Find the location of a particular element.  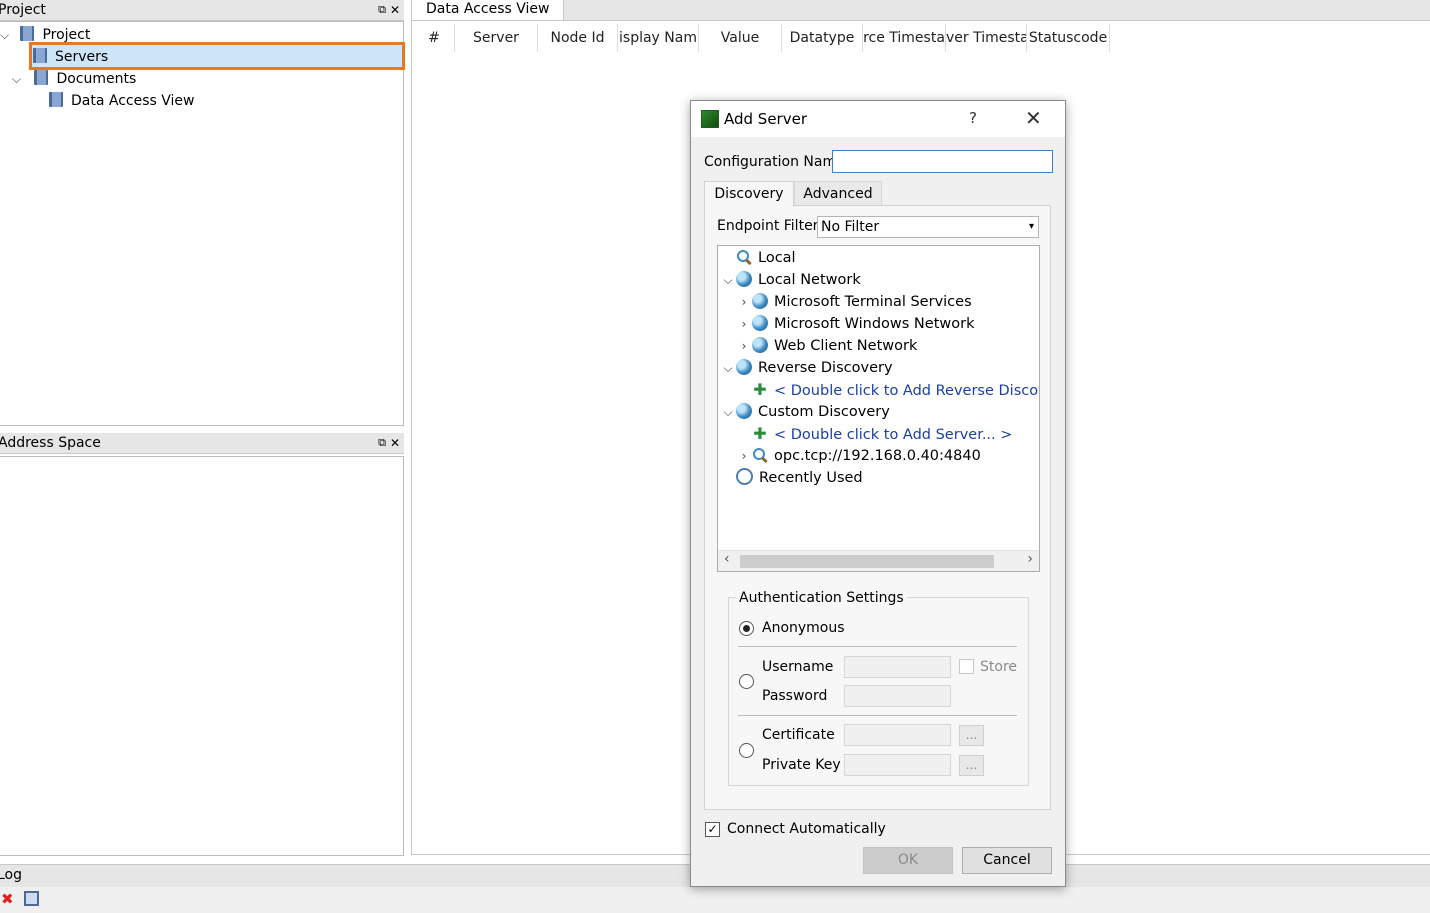

cancel-button: Cancel is located at coordinates (1007, 860).